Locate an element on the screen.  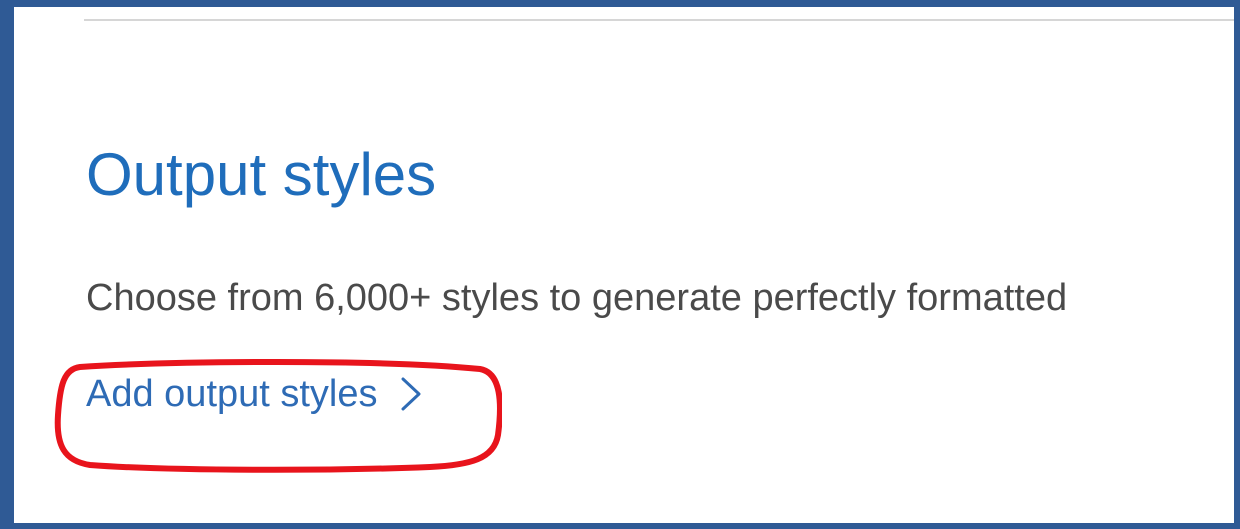
page-title: Output styles is located at coordinates (261, 174).